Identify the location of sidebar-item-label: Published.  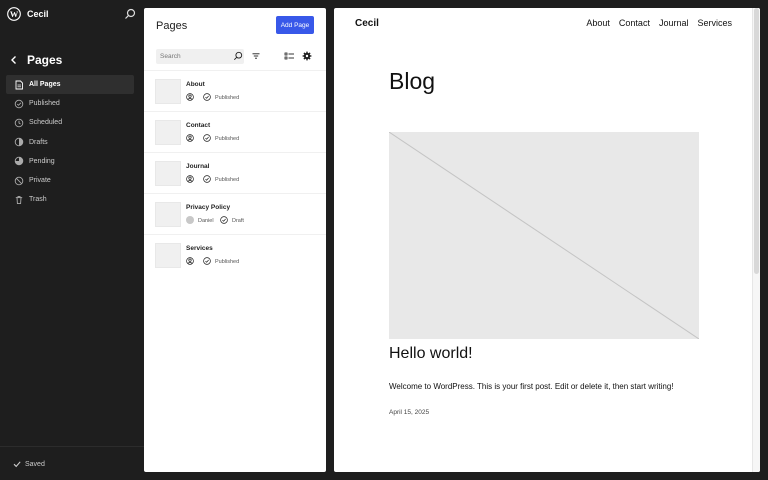
(44, 104).